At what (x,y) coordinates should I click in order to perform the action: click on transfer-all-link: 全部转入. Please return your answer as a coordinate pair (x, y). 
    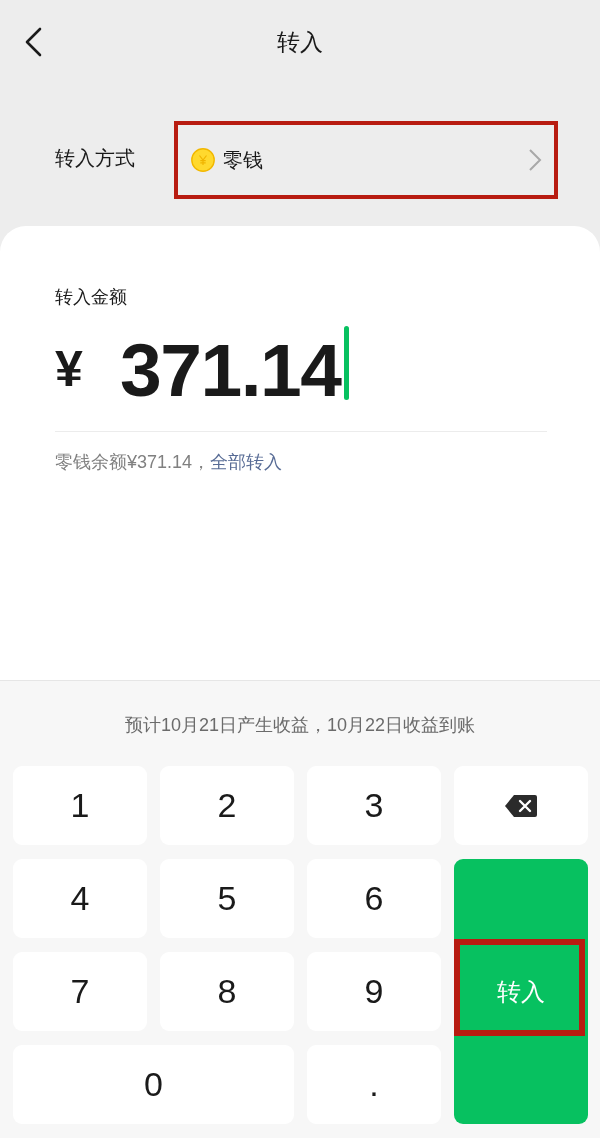
    Looking at the image, I should click on (246, 462).